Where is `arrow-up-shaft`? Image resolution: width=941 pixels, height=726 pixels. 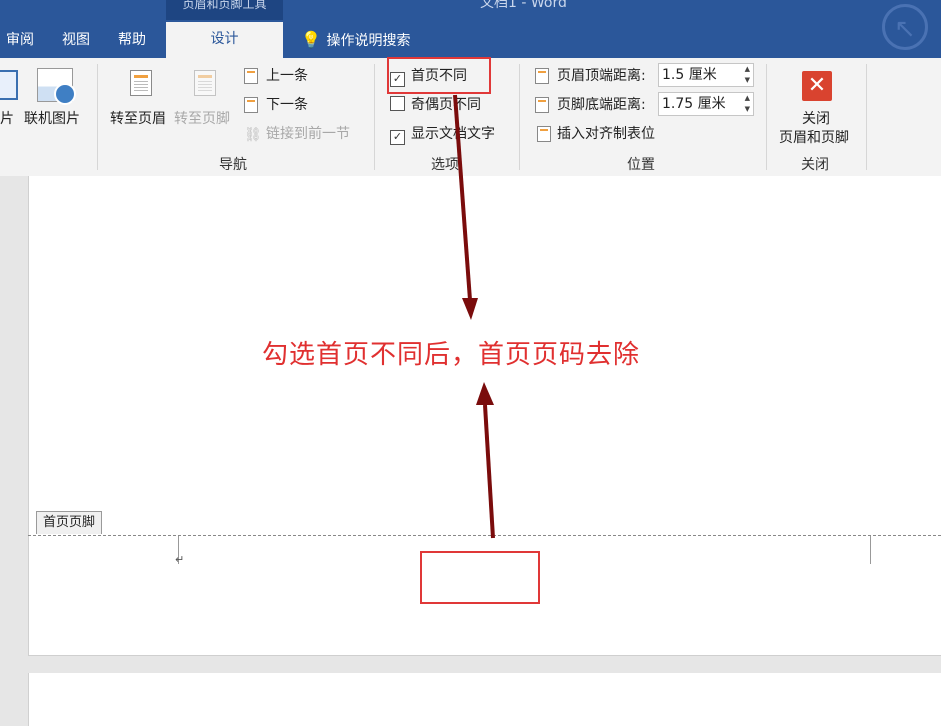 arrow-up-shaft is located at coordinates (489, 471).